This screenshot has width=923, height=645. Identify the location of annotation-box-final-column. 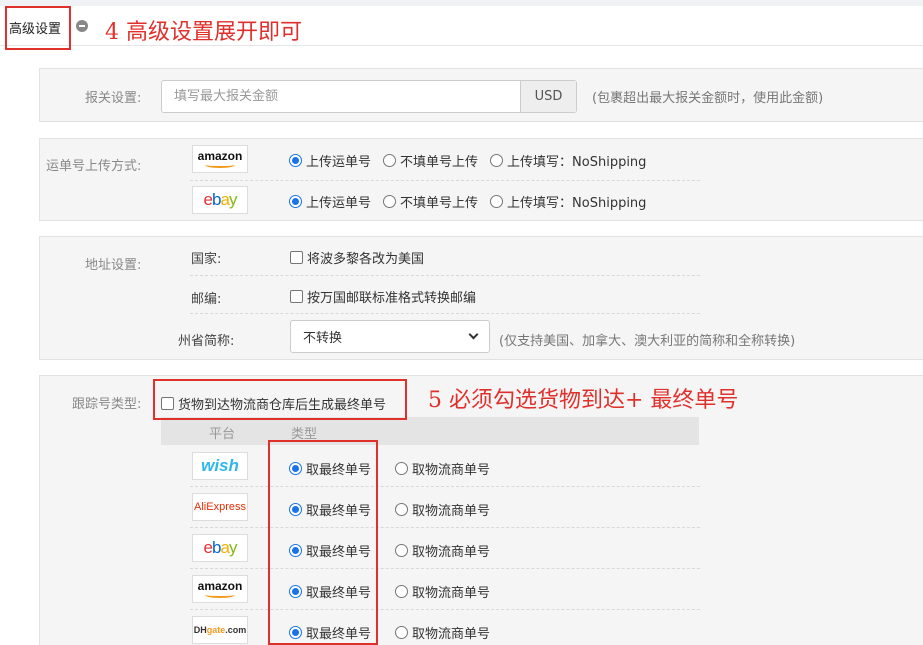
(323, 542).